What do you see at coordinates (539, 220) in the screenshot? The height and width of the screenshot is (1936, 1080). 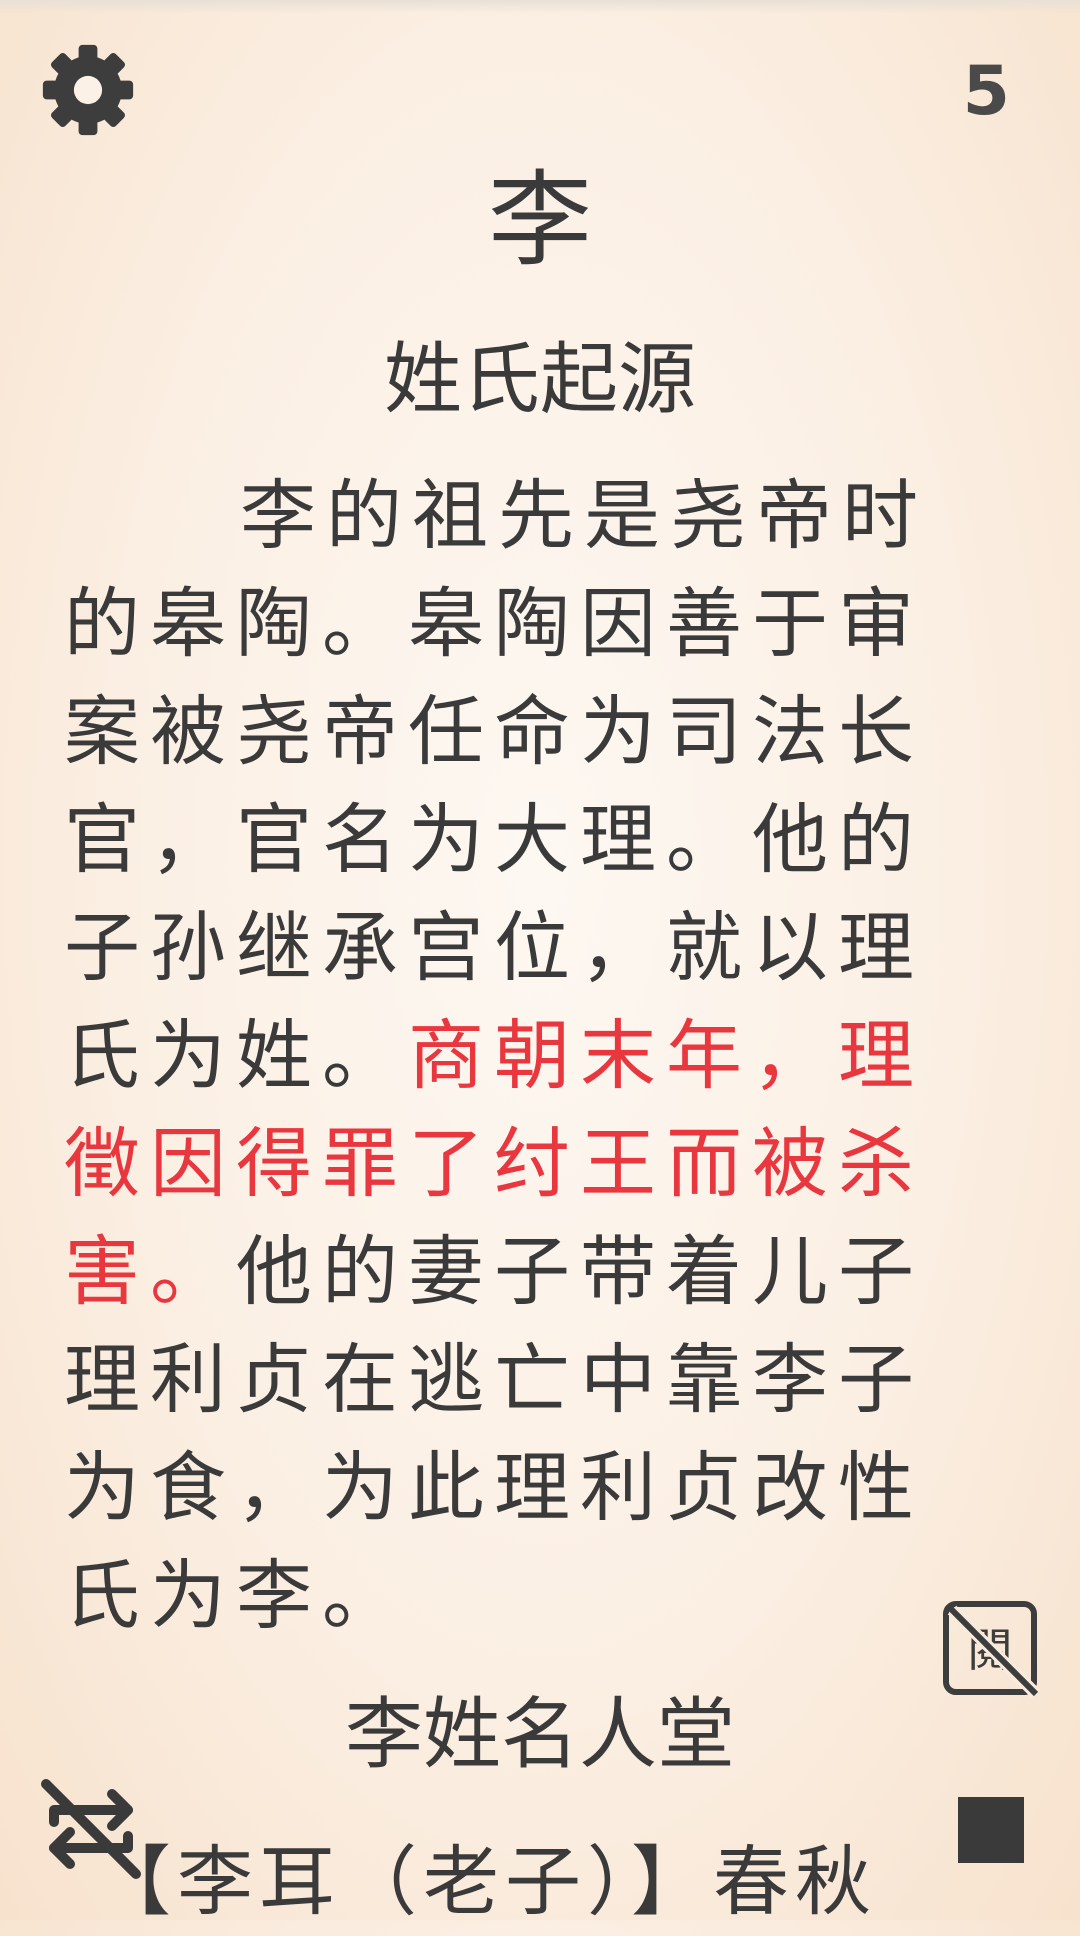 I see `surname-title: 李` at bounding box center [539, 220].